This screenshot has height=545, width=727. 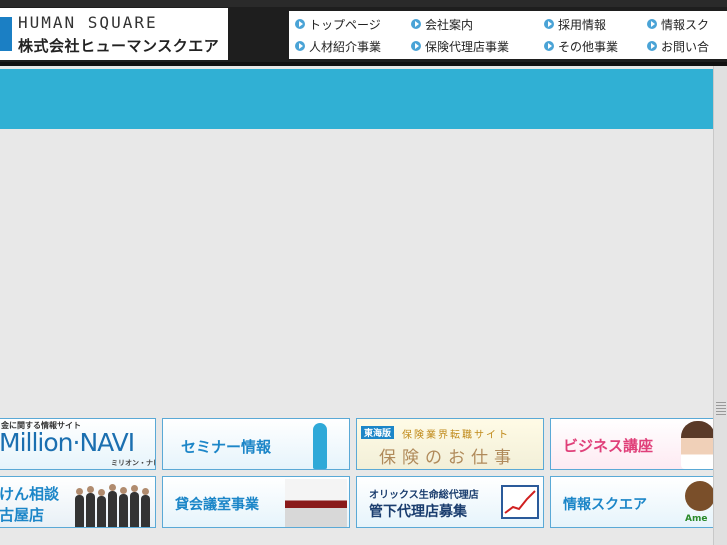 I want to click on site-logo: HUMAN SQUARE 株式会社ヒューマンスクエア, so click(x=114, y=34).